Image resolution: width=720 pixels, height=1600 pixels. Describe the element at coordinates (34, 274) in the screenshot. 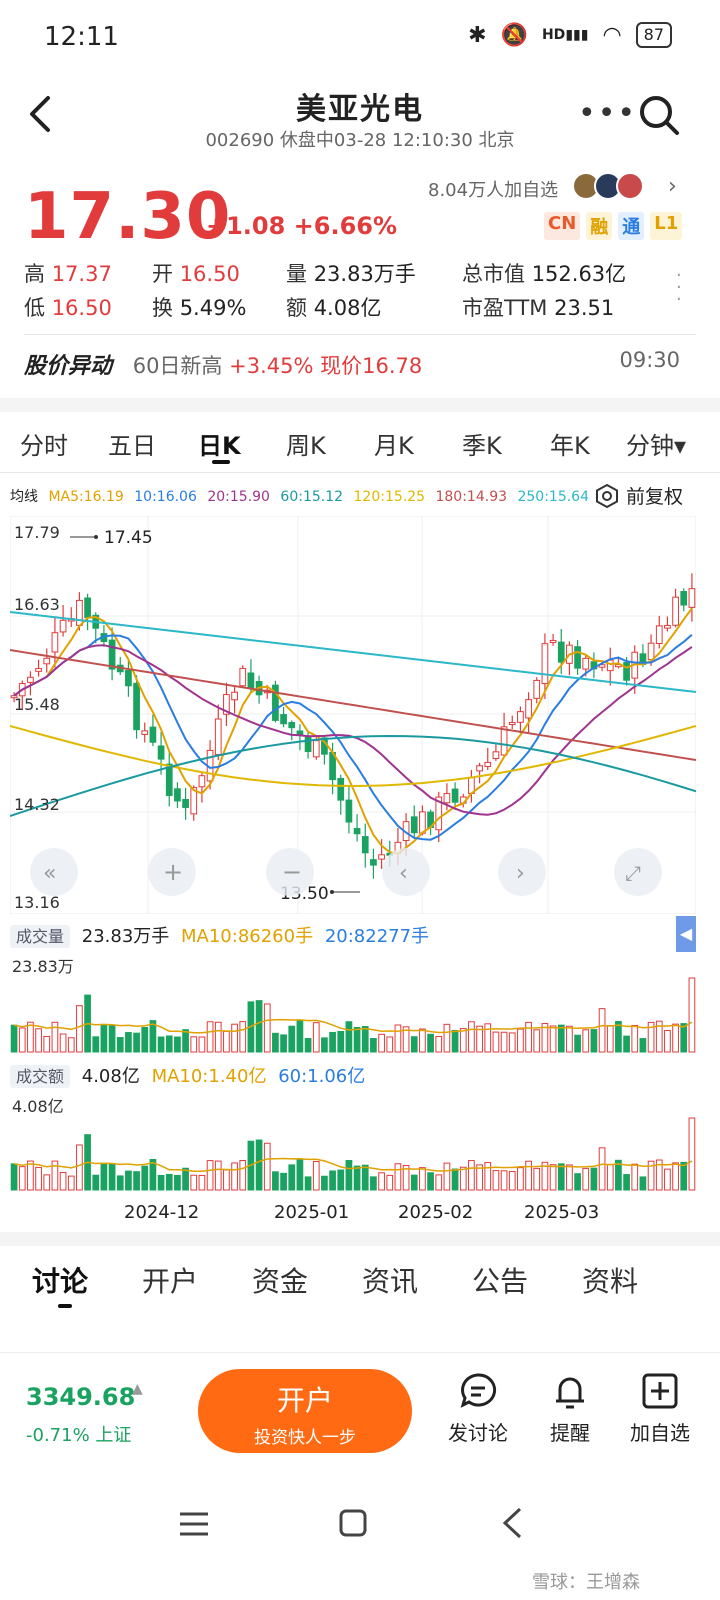

I see `high-label: 高` at that location.